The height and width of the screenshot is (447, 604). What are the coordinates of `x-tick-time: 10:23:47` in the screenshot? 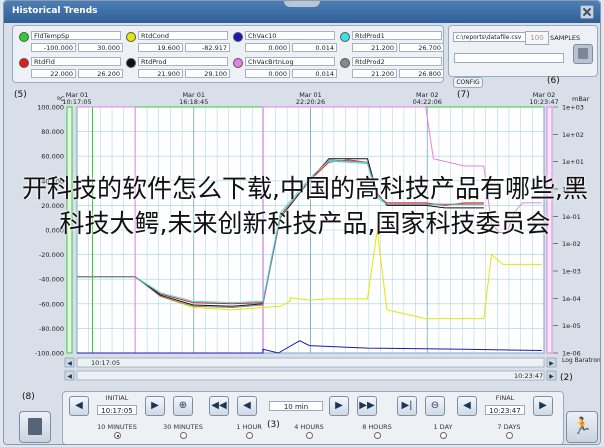 It's located at (543, 102).